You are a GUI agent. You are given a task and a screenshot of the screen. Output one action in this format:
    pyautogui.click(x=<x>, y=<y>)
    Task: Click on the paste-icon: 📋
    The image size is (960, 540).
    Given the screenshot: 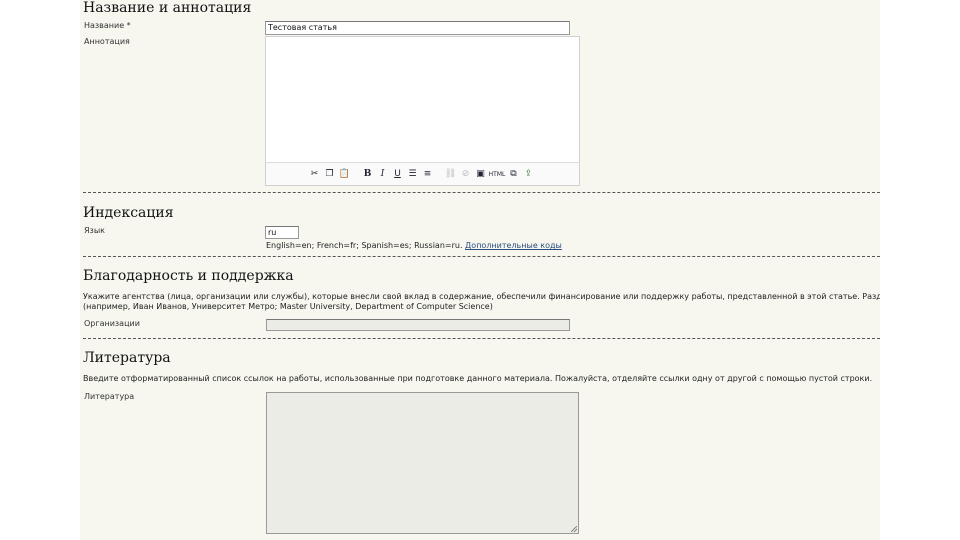 What is the action you would take?
    pyautogui.click(x=344, y=174)
    